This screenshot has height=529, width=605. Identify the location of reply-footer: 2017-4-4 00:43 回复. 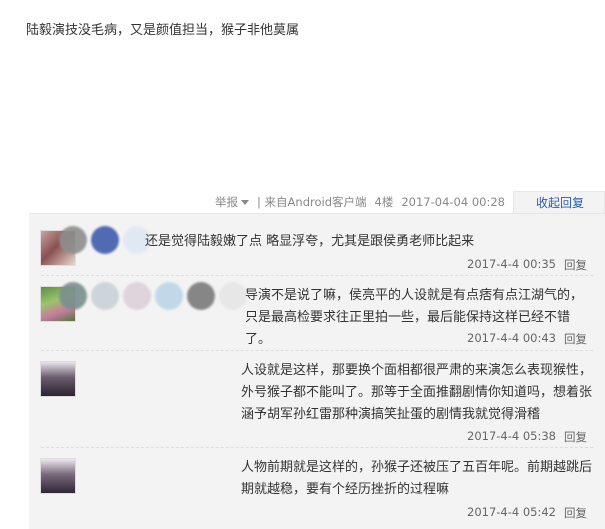
(527, 339).